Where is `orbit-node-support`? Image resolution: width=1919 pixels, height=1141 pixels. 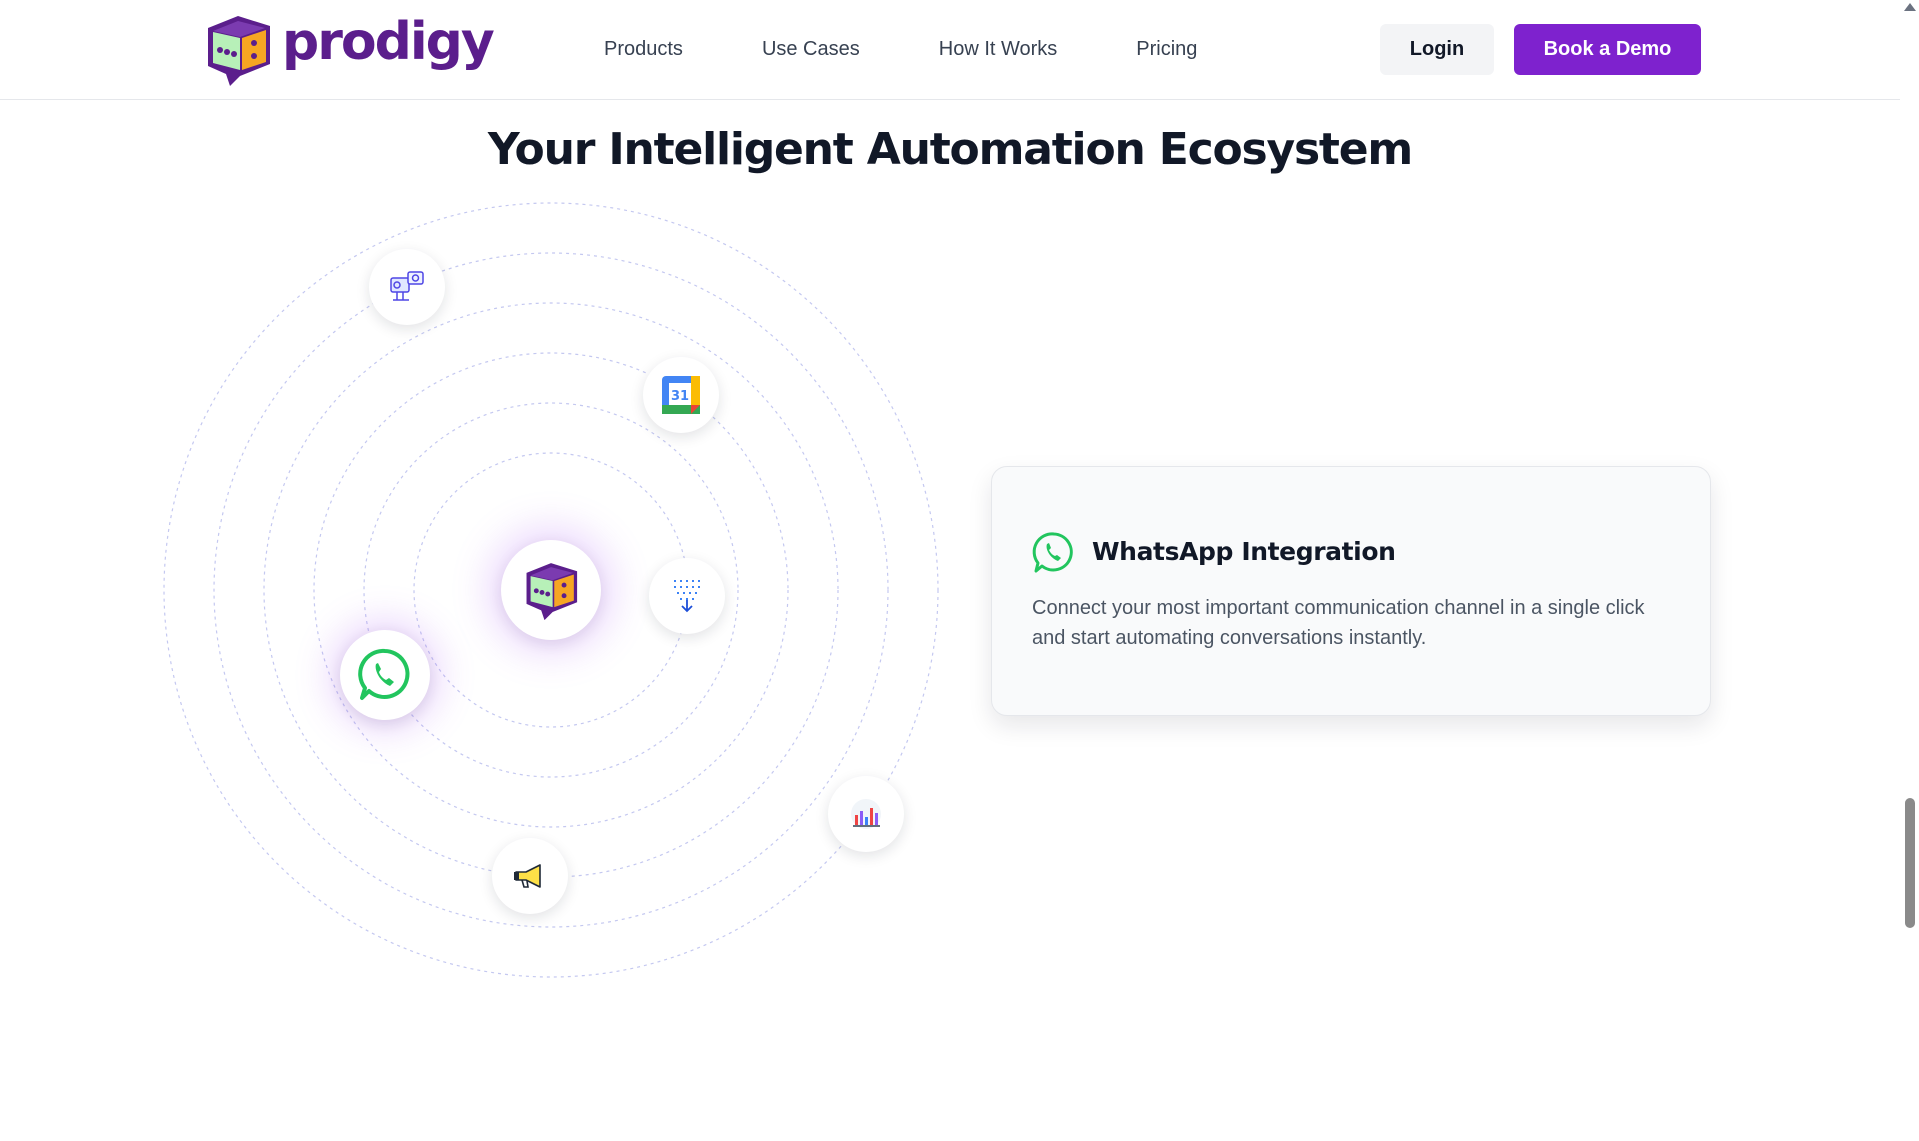 orbit-node-support is located at coordinates (407, 287).